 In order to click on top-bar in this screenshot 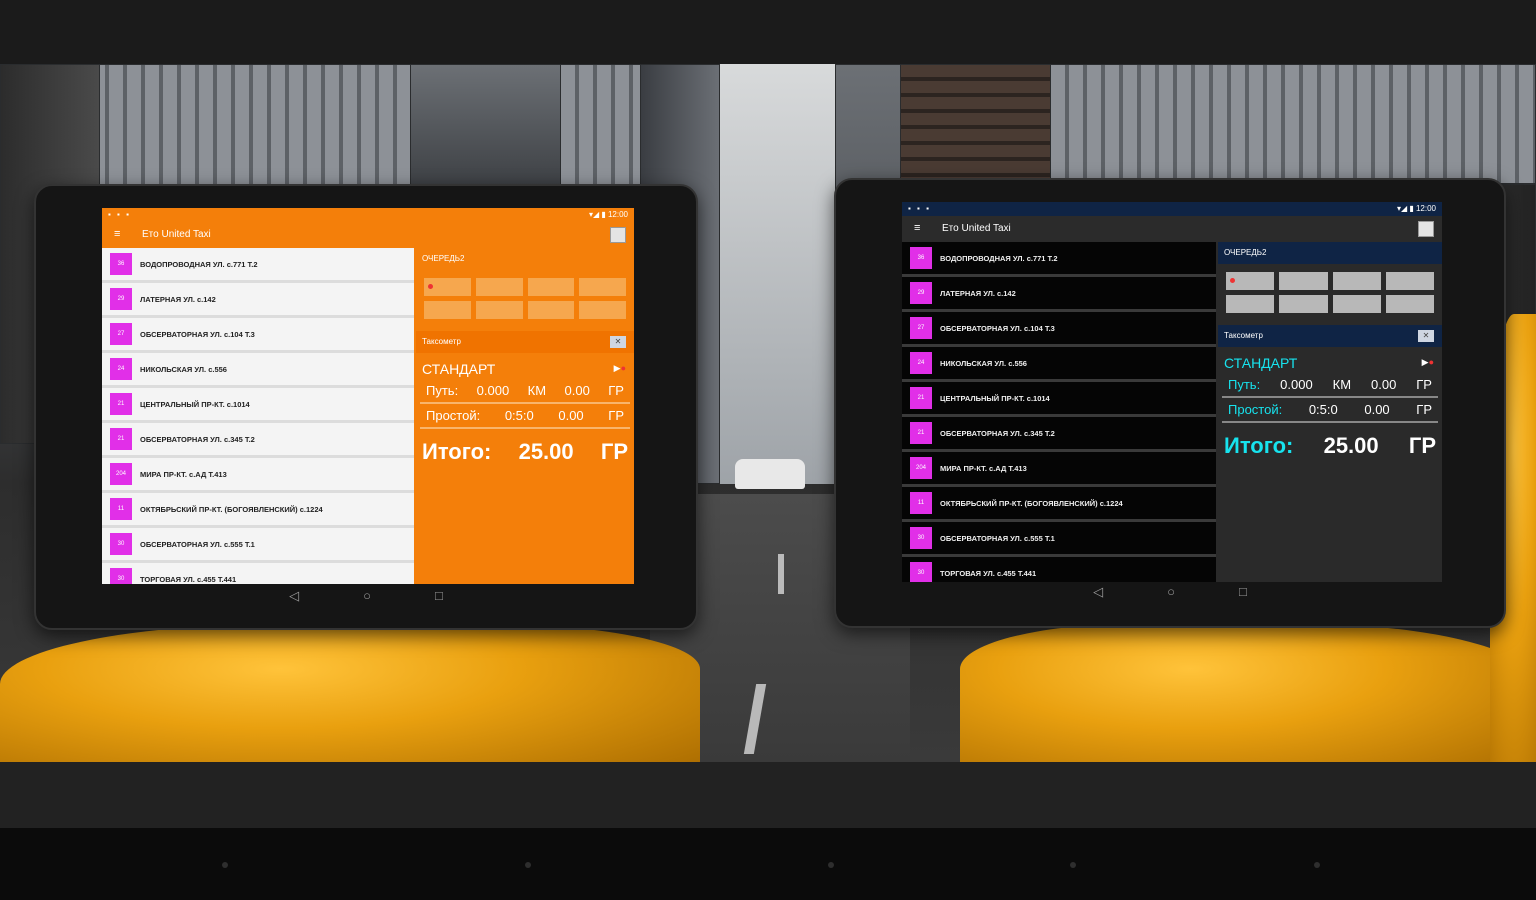, I will do `click(768, 32)`.